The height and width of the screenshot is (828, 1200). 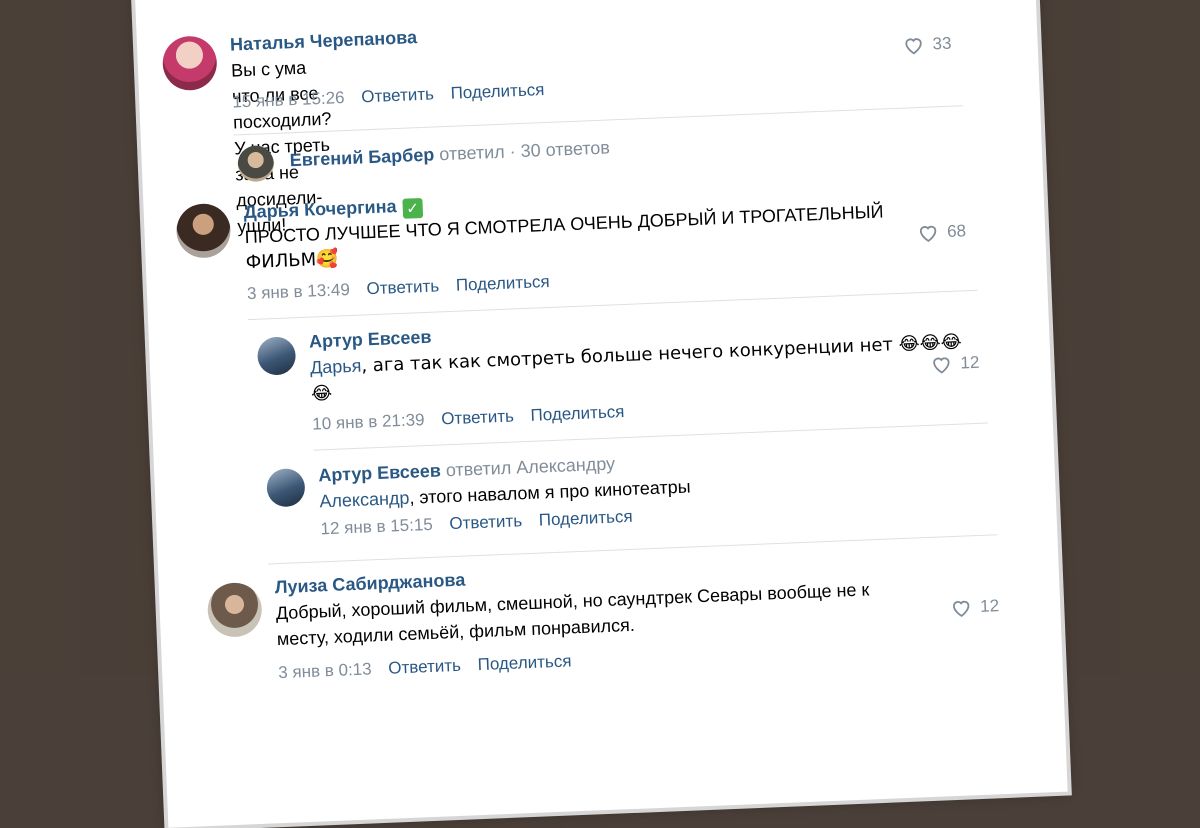 I want to click on check-icon: ✓, so click(x=413, y=208).